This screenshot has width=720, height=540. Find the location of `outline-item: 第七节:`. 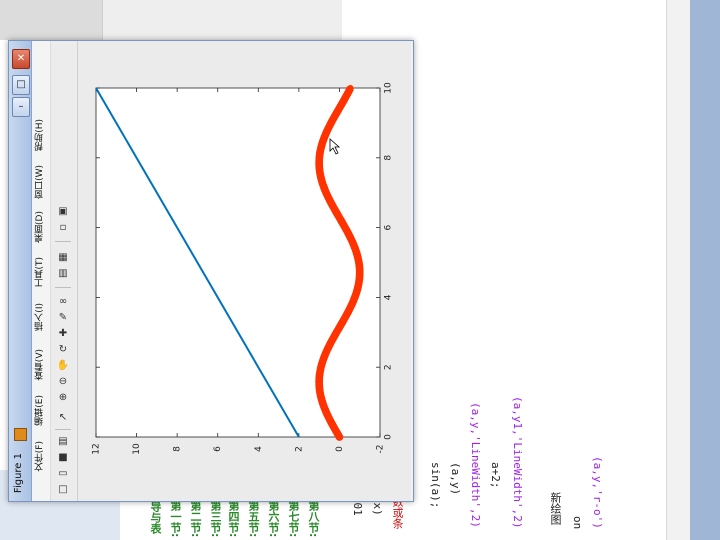

outline-item: 第七节: is located at coordinates (293, 518).